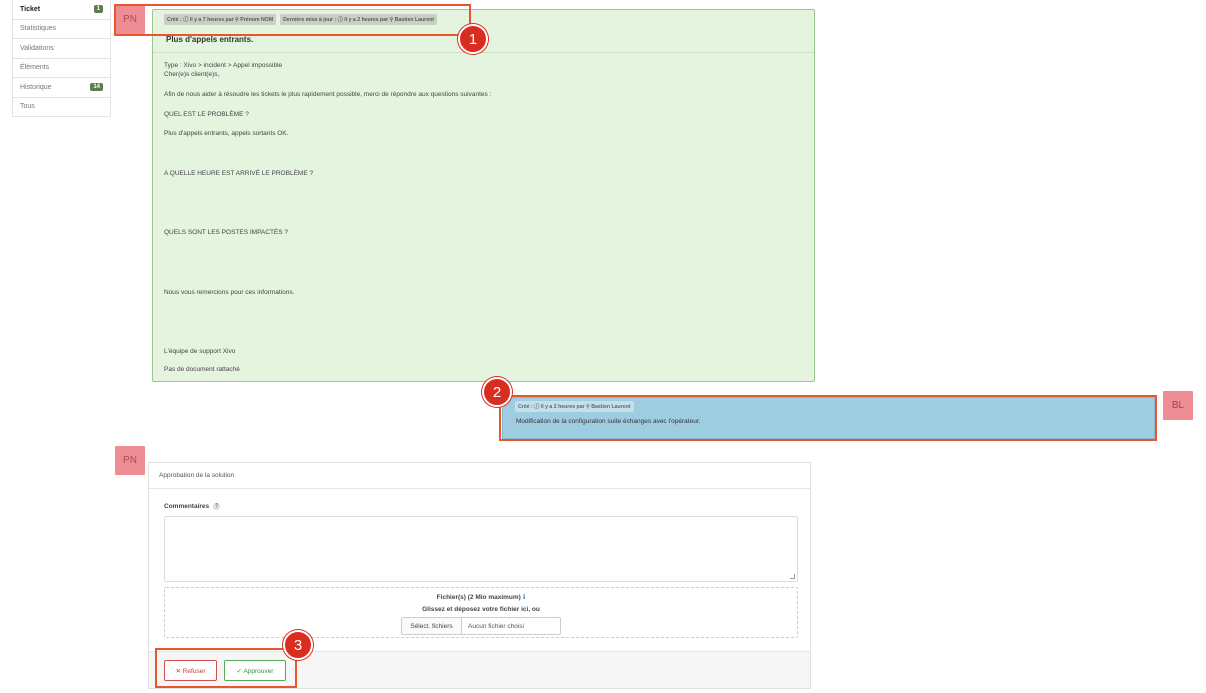  Describe the element at coordinates (36, 87) in the screenshot. I see `sidebar-item-label: Historique` at that location.